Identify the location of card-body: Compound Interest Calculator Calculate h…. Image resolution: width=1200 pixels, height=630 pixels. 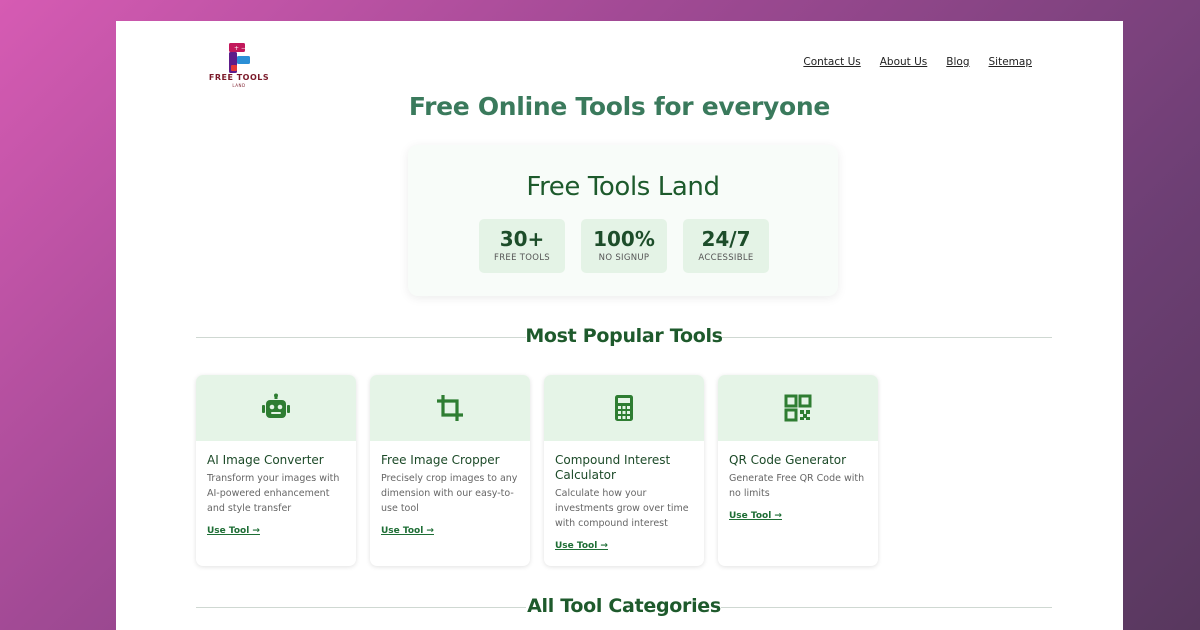
(624, 496).